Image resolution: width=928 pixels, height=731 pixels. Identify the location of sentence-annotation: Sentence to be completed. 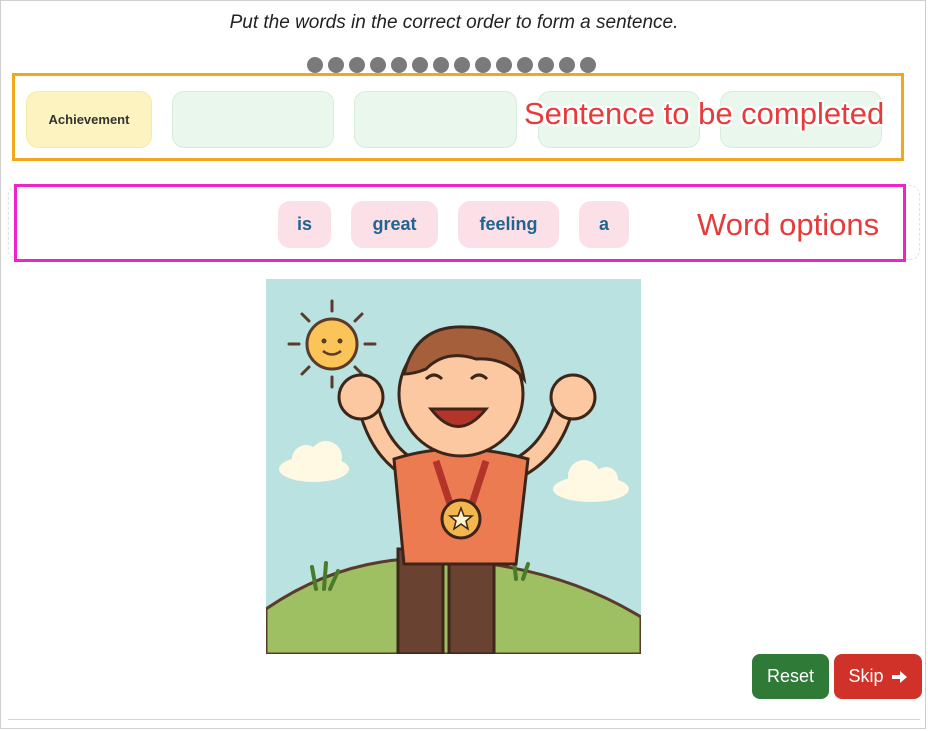
(704, 113).